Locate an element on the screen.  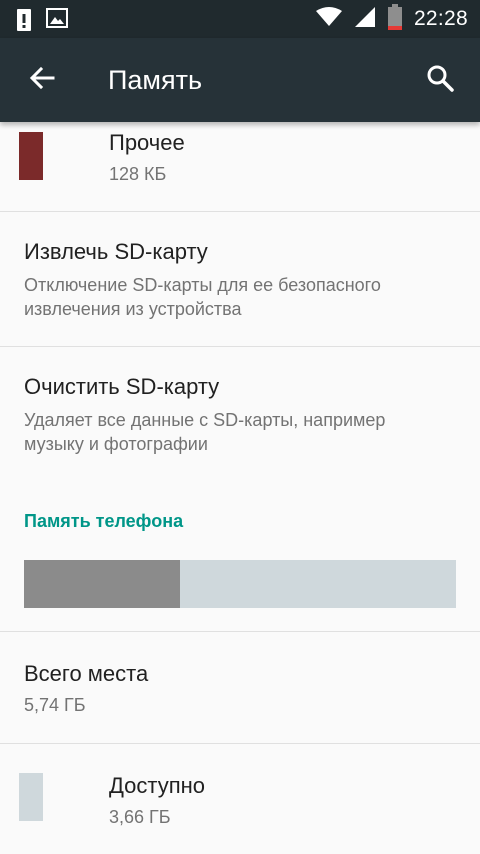
clock: 22:28 is located at coordinates (440, 18).